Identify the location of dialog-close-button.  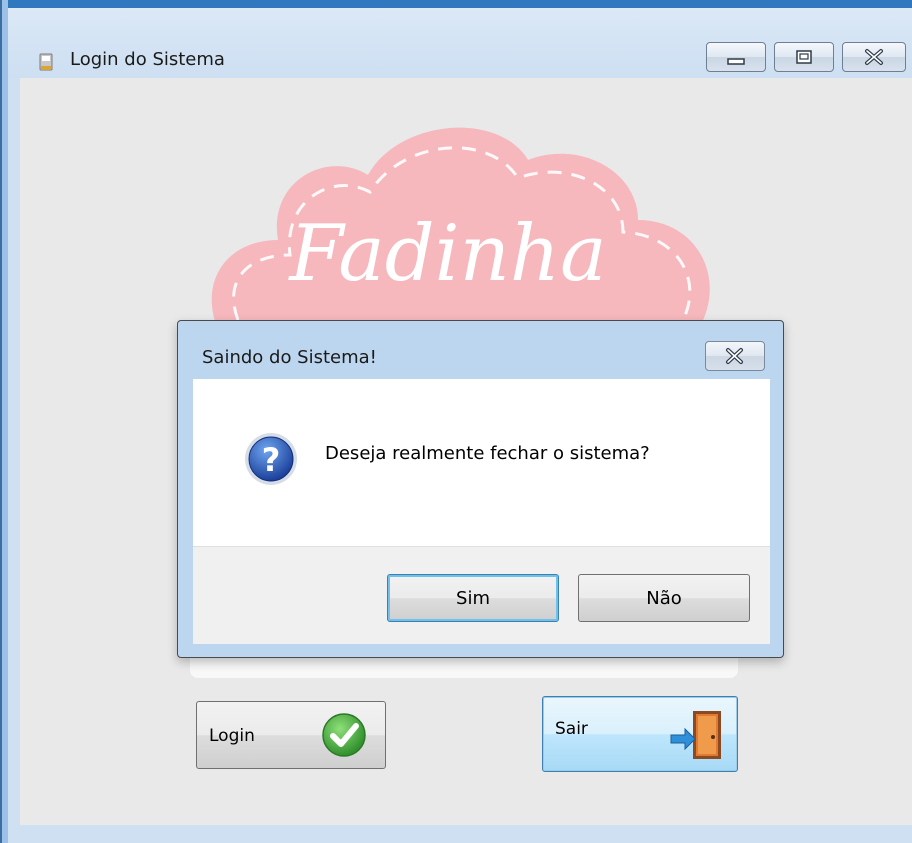
(735, 356).